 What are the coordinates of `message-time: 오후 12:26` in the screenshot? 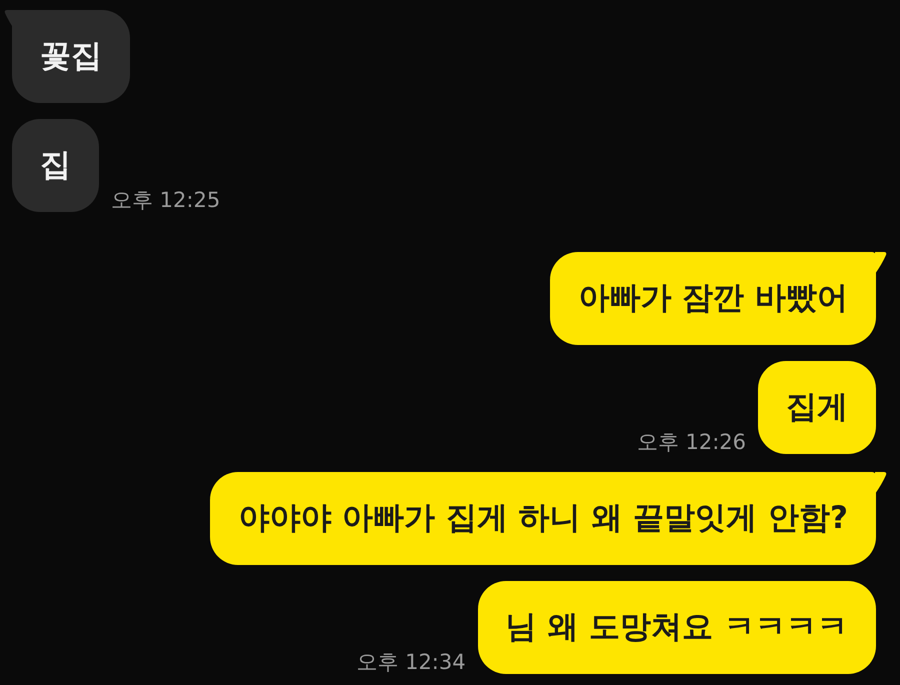 It's located at (691, 442).